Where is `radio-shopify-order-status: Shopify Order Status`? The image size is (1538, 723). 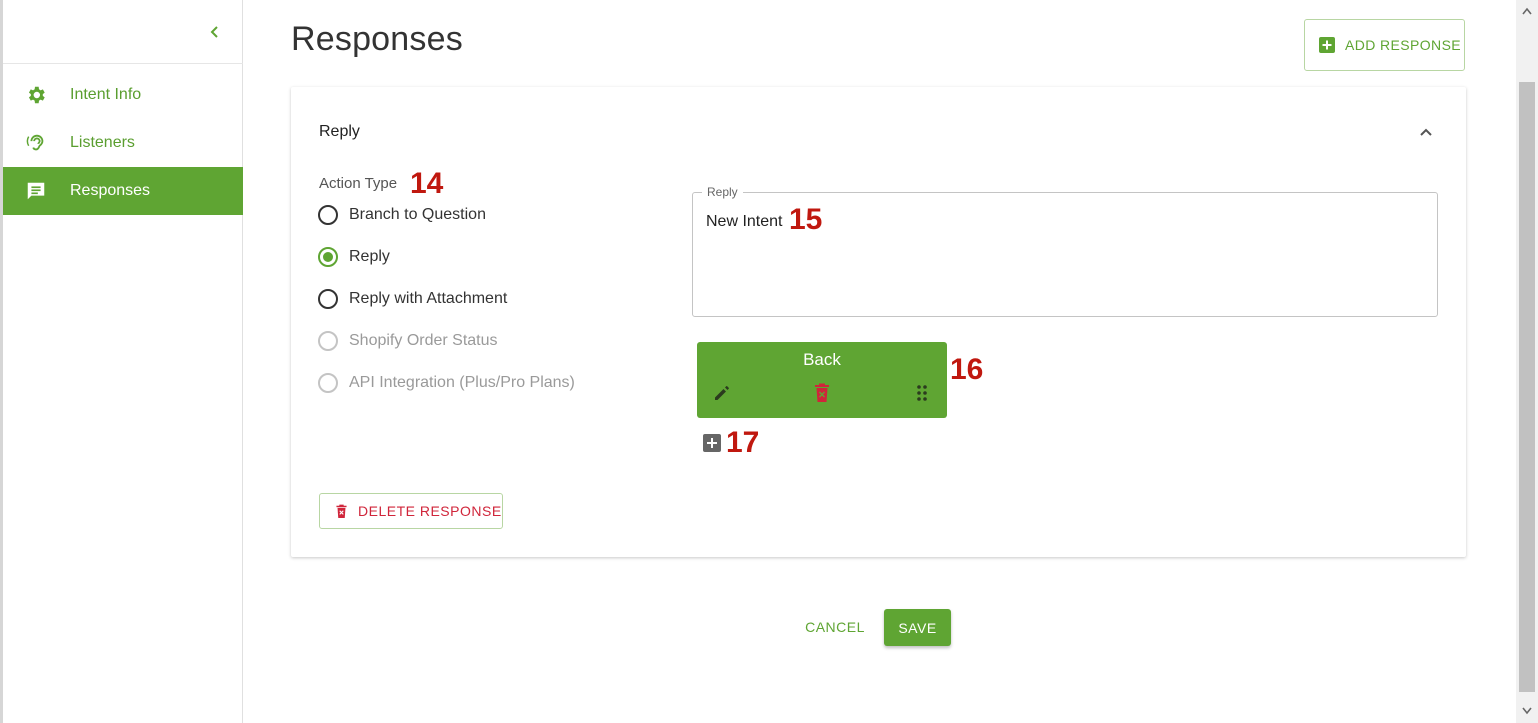 radio-shopify-order-status: Shopify Order Status is located at coordinates (408, 341).